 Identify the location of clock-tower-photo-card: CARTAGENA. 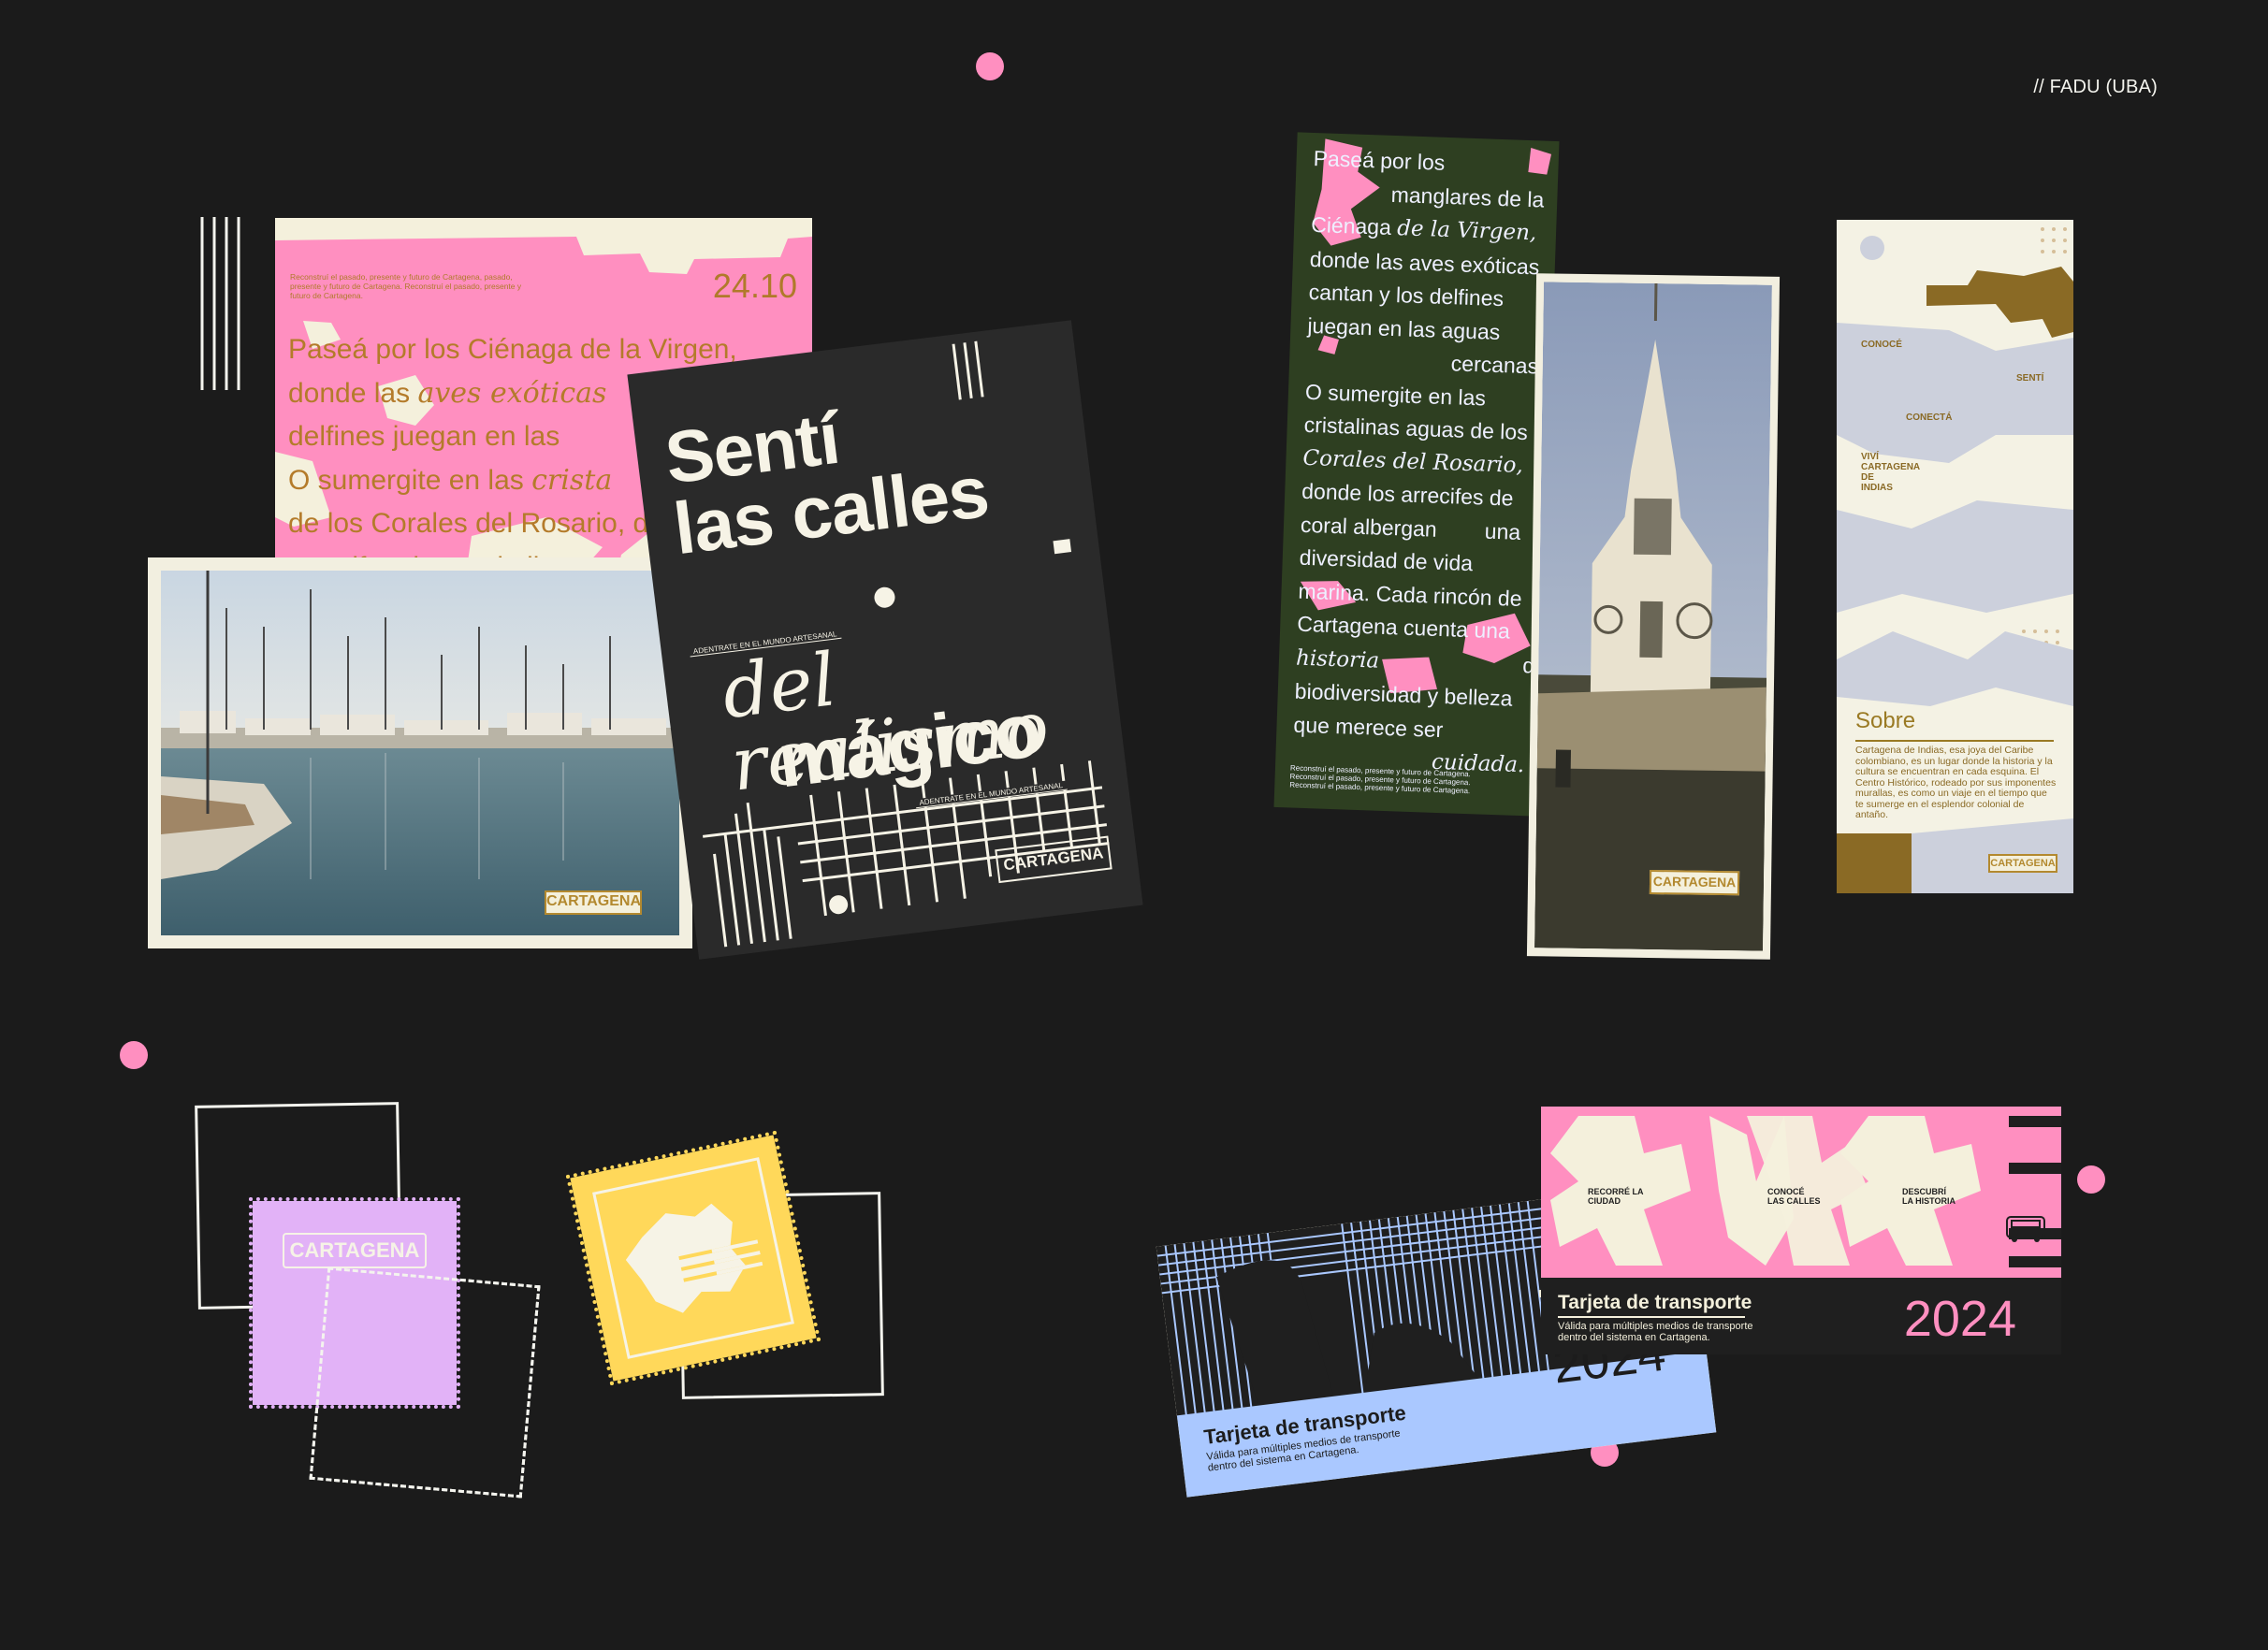
(1654, 616).